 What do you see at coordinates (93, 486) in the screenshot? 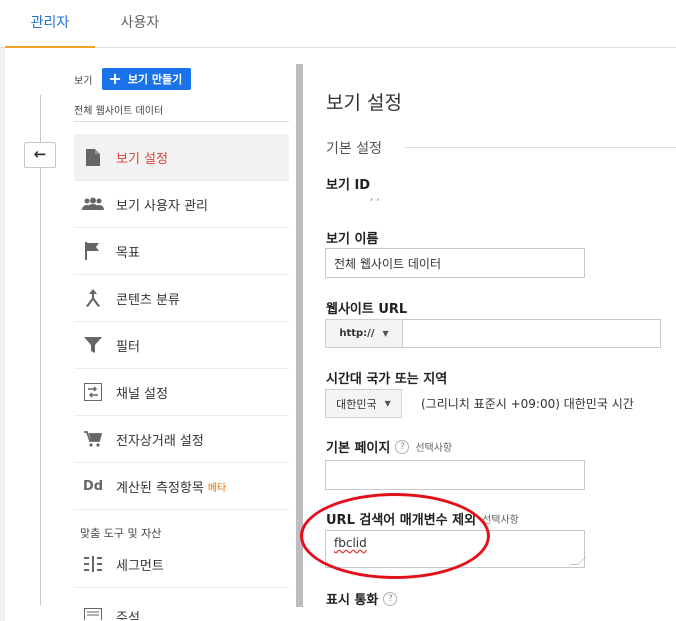
I see `calculated-metrics-icon: Dd` at bounding box center [93, 486].